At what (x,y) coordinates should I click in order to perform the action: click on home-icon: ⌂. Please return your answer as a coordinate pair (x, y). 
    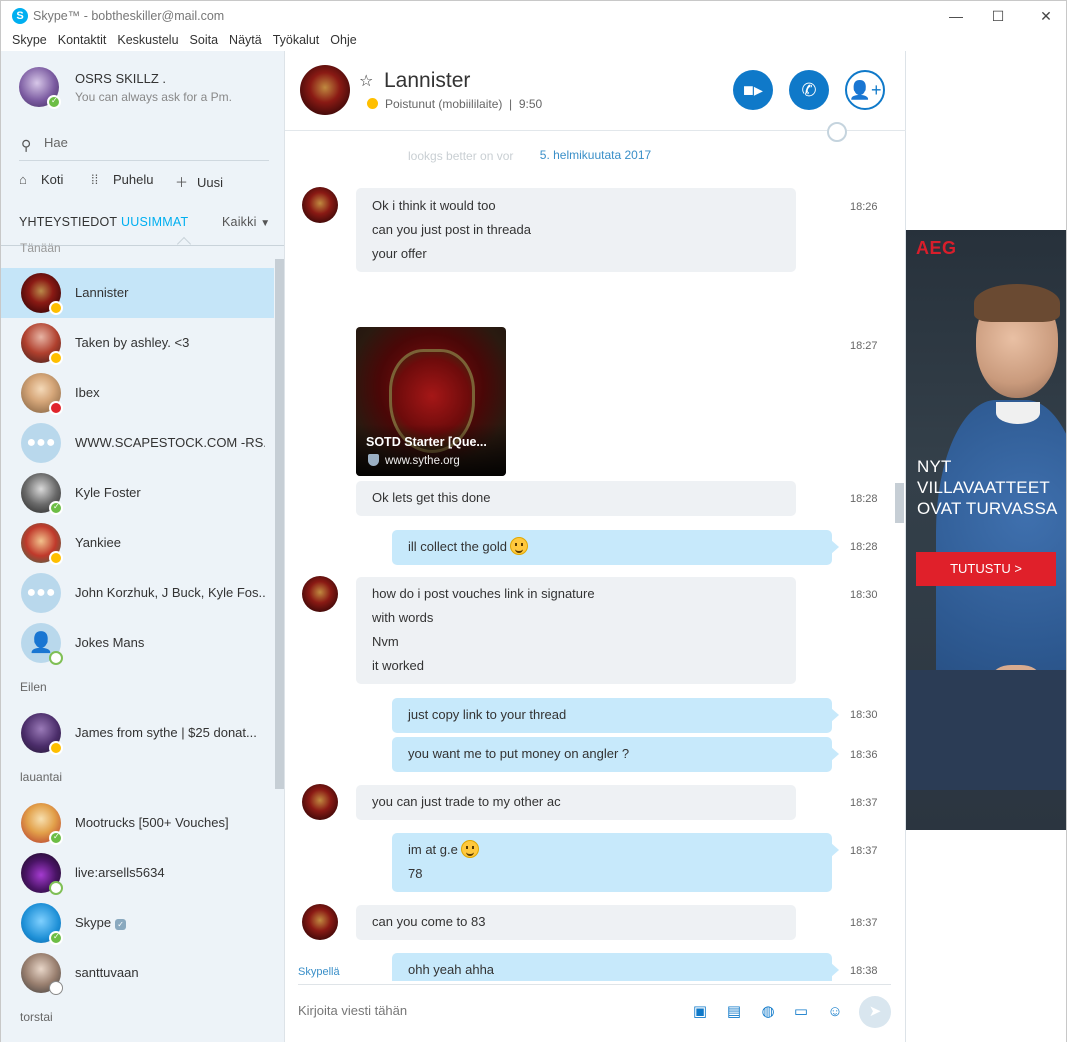
    Looking at the image, I should click on (23, 179).